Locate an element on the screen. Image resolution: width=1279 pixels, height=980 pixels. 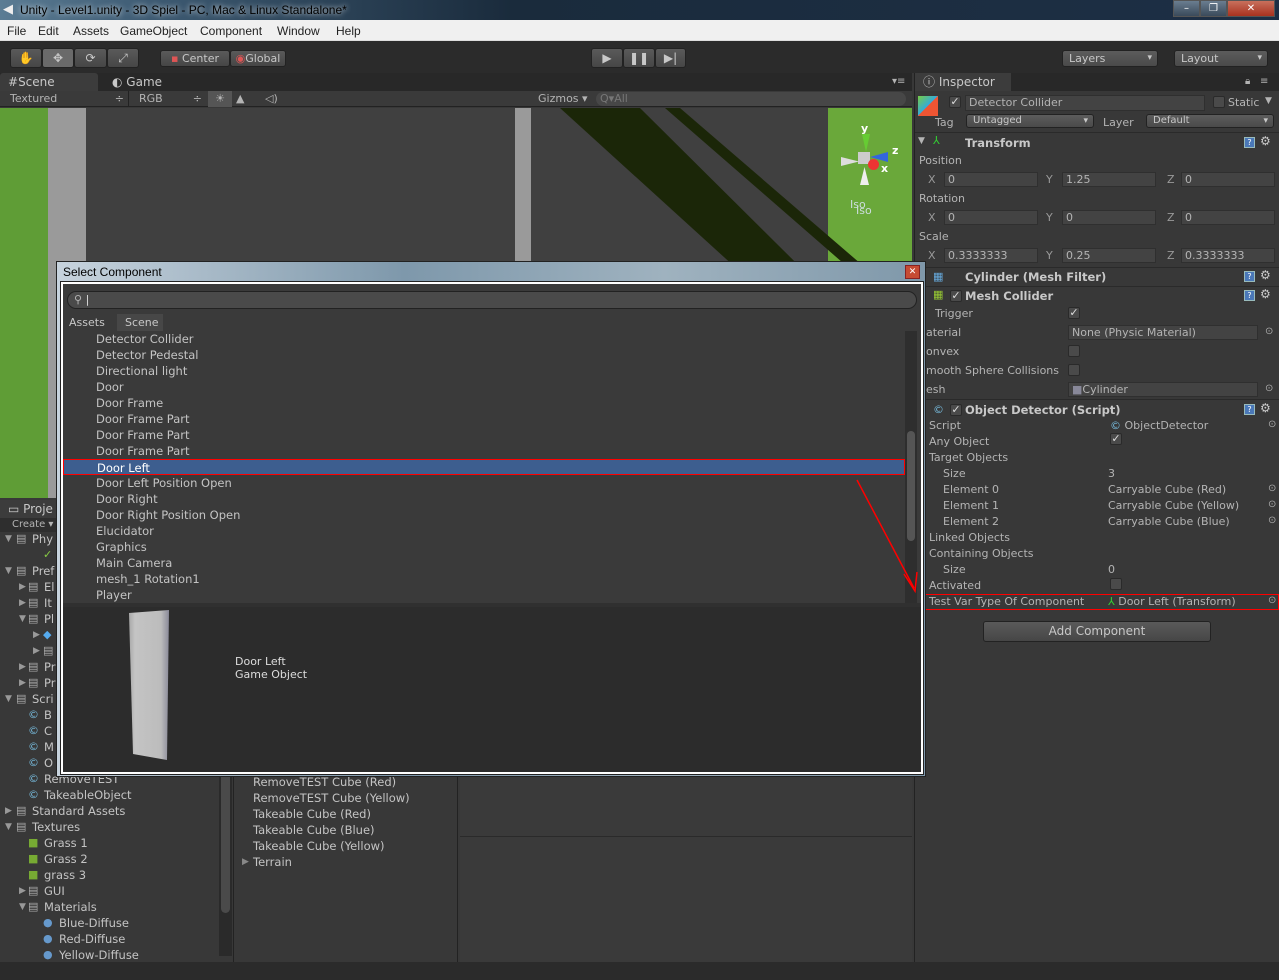
close-button: ✕ is located at coordinates (1251, 8).